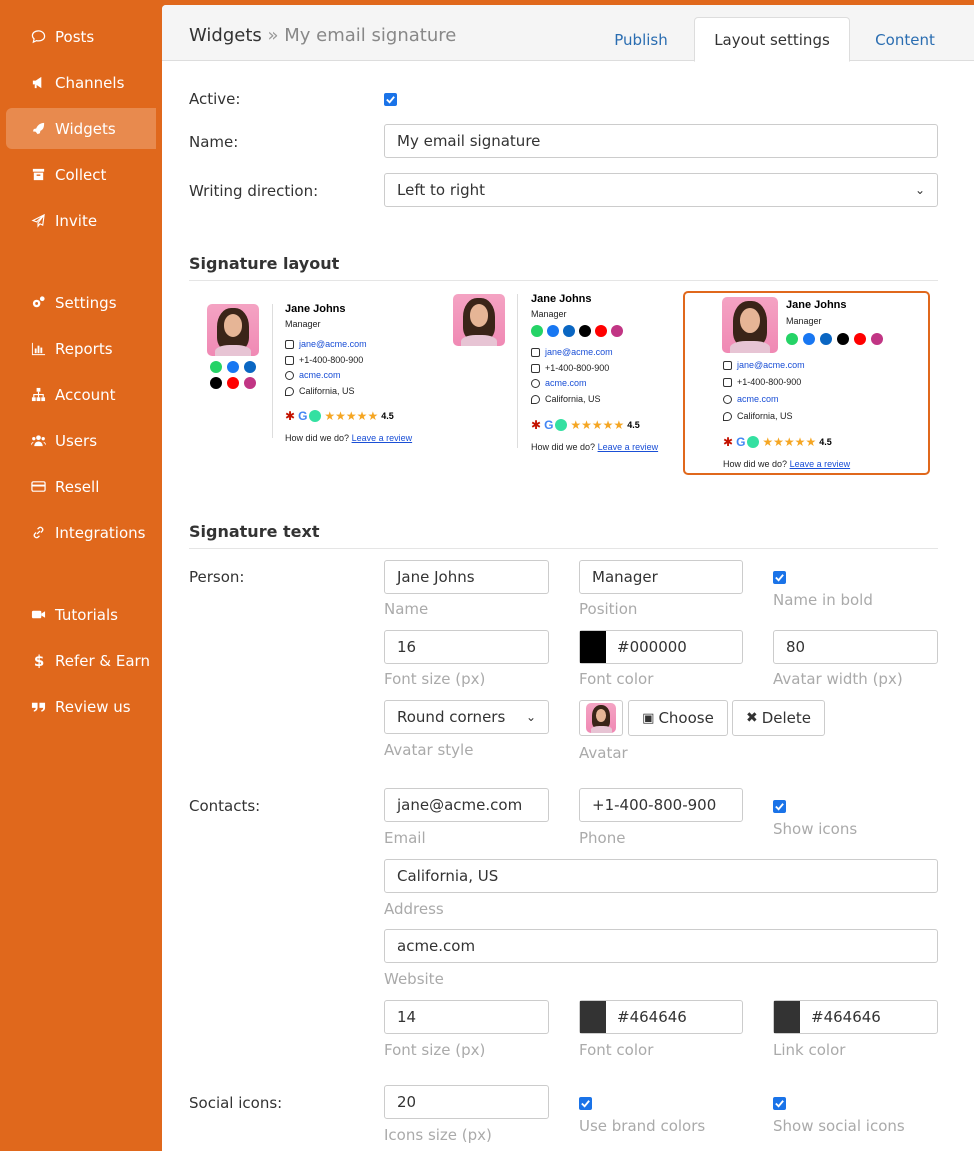 This screenshot has height=1151, width=974. What do you see at coordinates (38, 37) in the screenshot?
I see `comment-icon` at bounding box center [38, 37].